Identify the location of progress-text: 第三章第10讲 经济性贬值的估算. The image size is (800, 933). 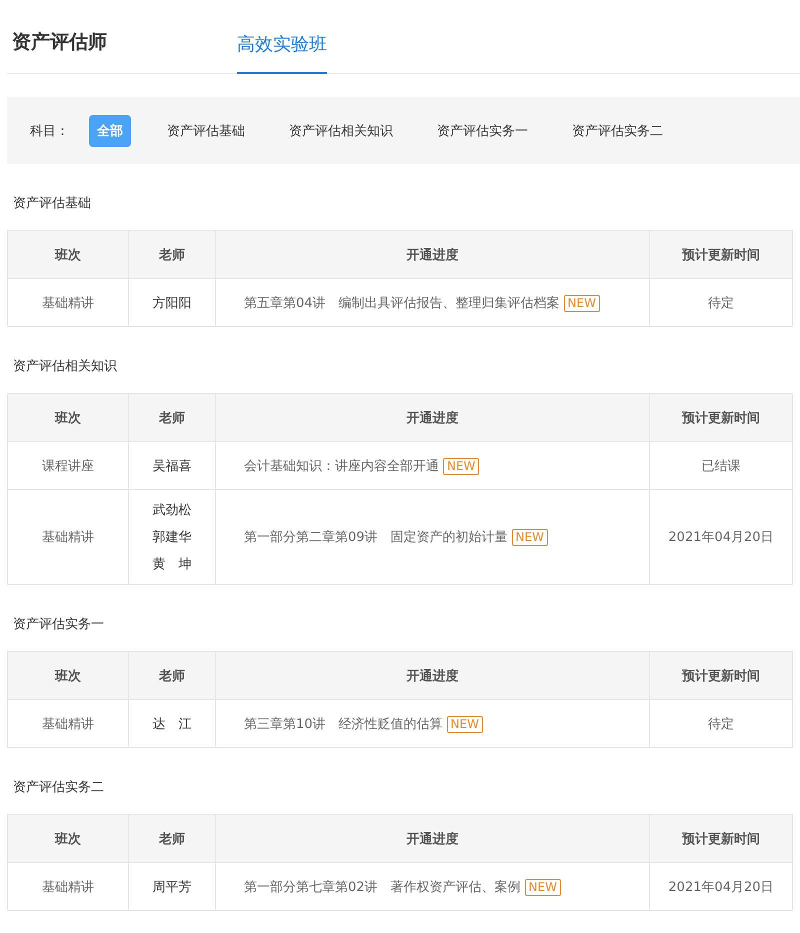
(343, 724).